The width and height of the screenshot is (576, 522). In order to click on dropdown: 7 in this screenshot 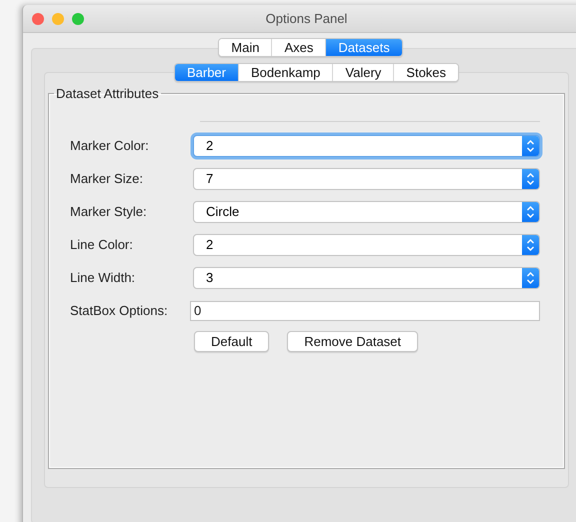, I will do `click(366, 179)`.